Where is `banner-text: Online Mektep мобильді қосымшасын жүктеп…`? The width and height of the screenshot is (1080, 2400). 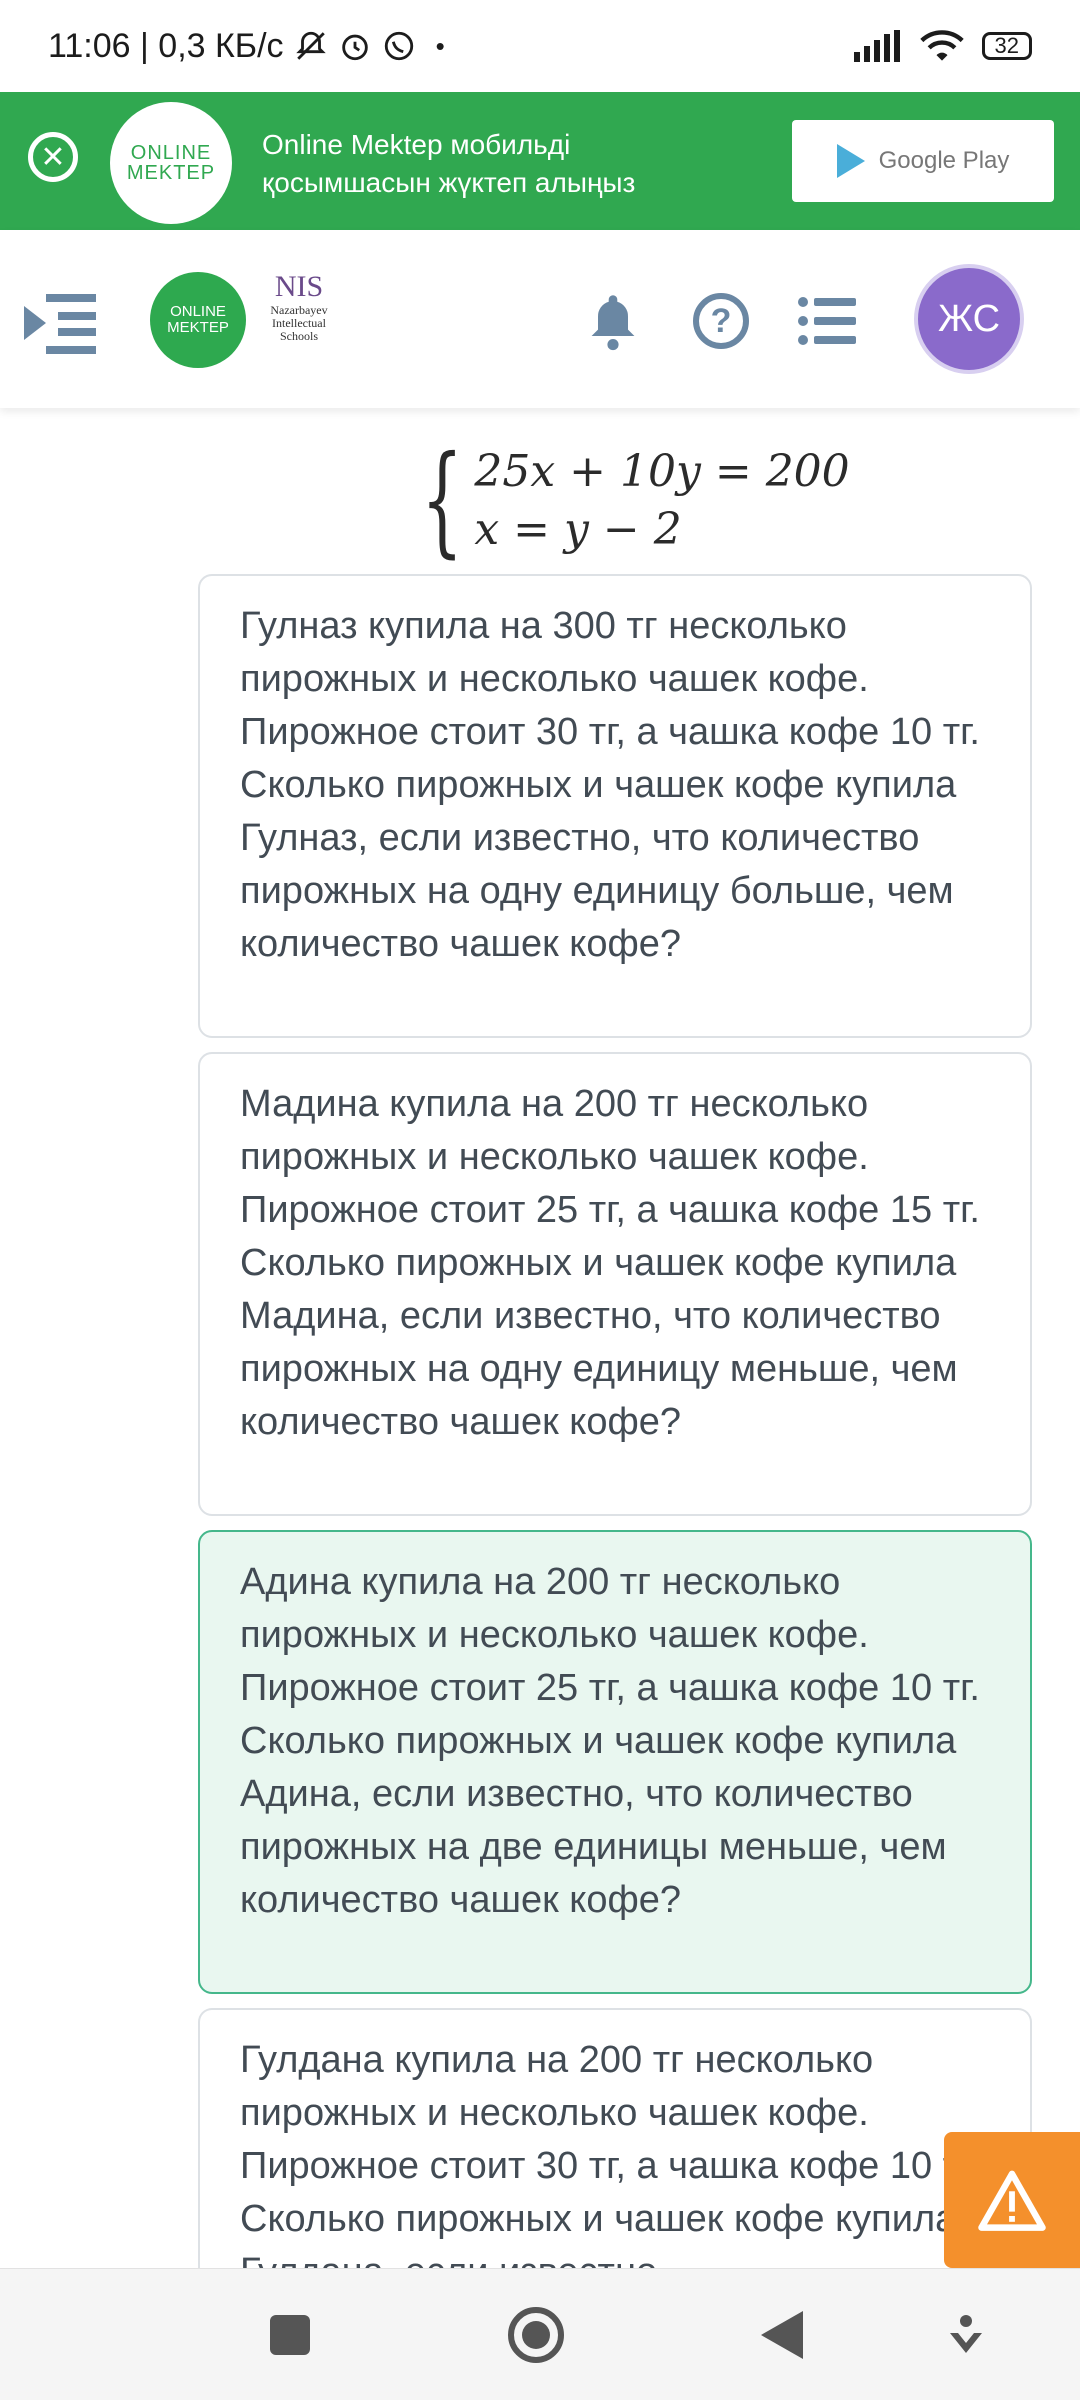
banner-text: Online Mektep мобильді қосымшасын жүктеп… is located at coordinates (448, 164).